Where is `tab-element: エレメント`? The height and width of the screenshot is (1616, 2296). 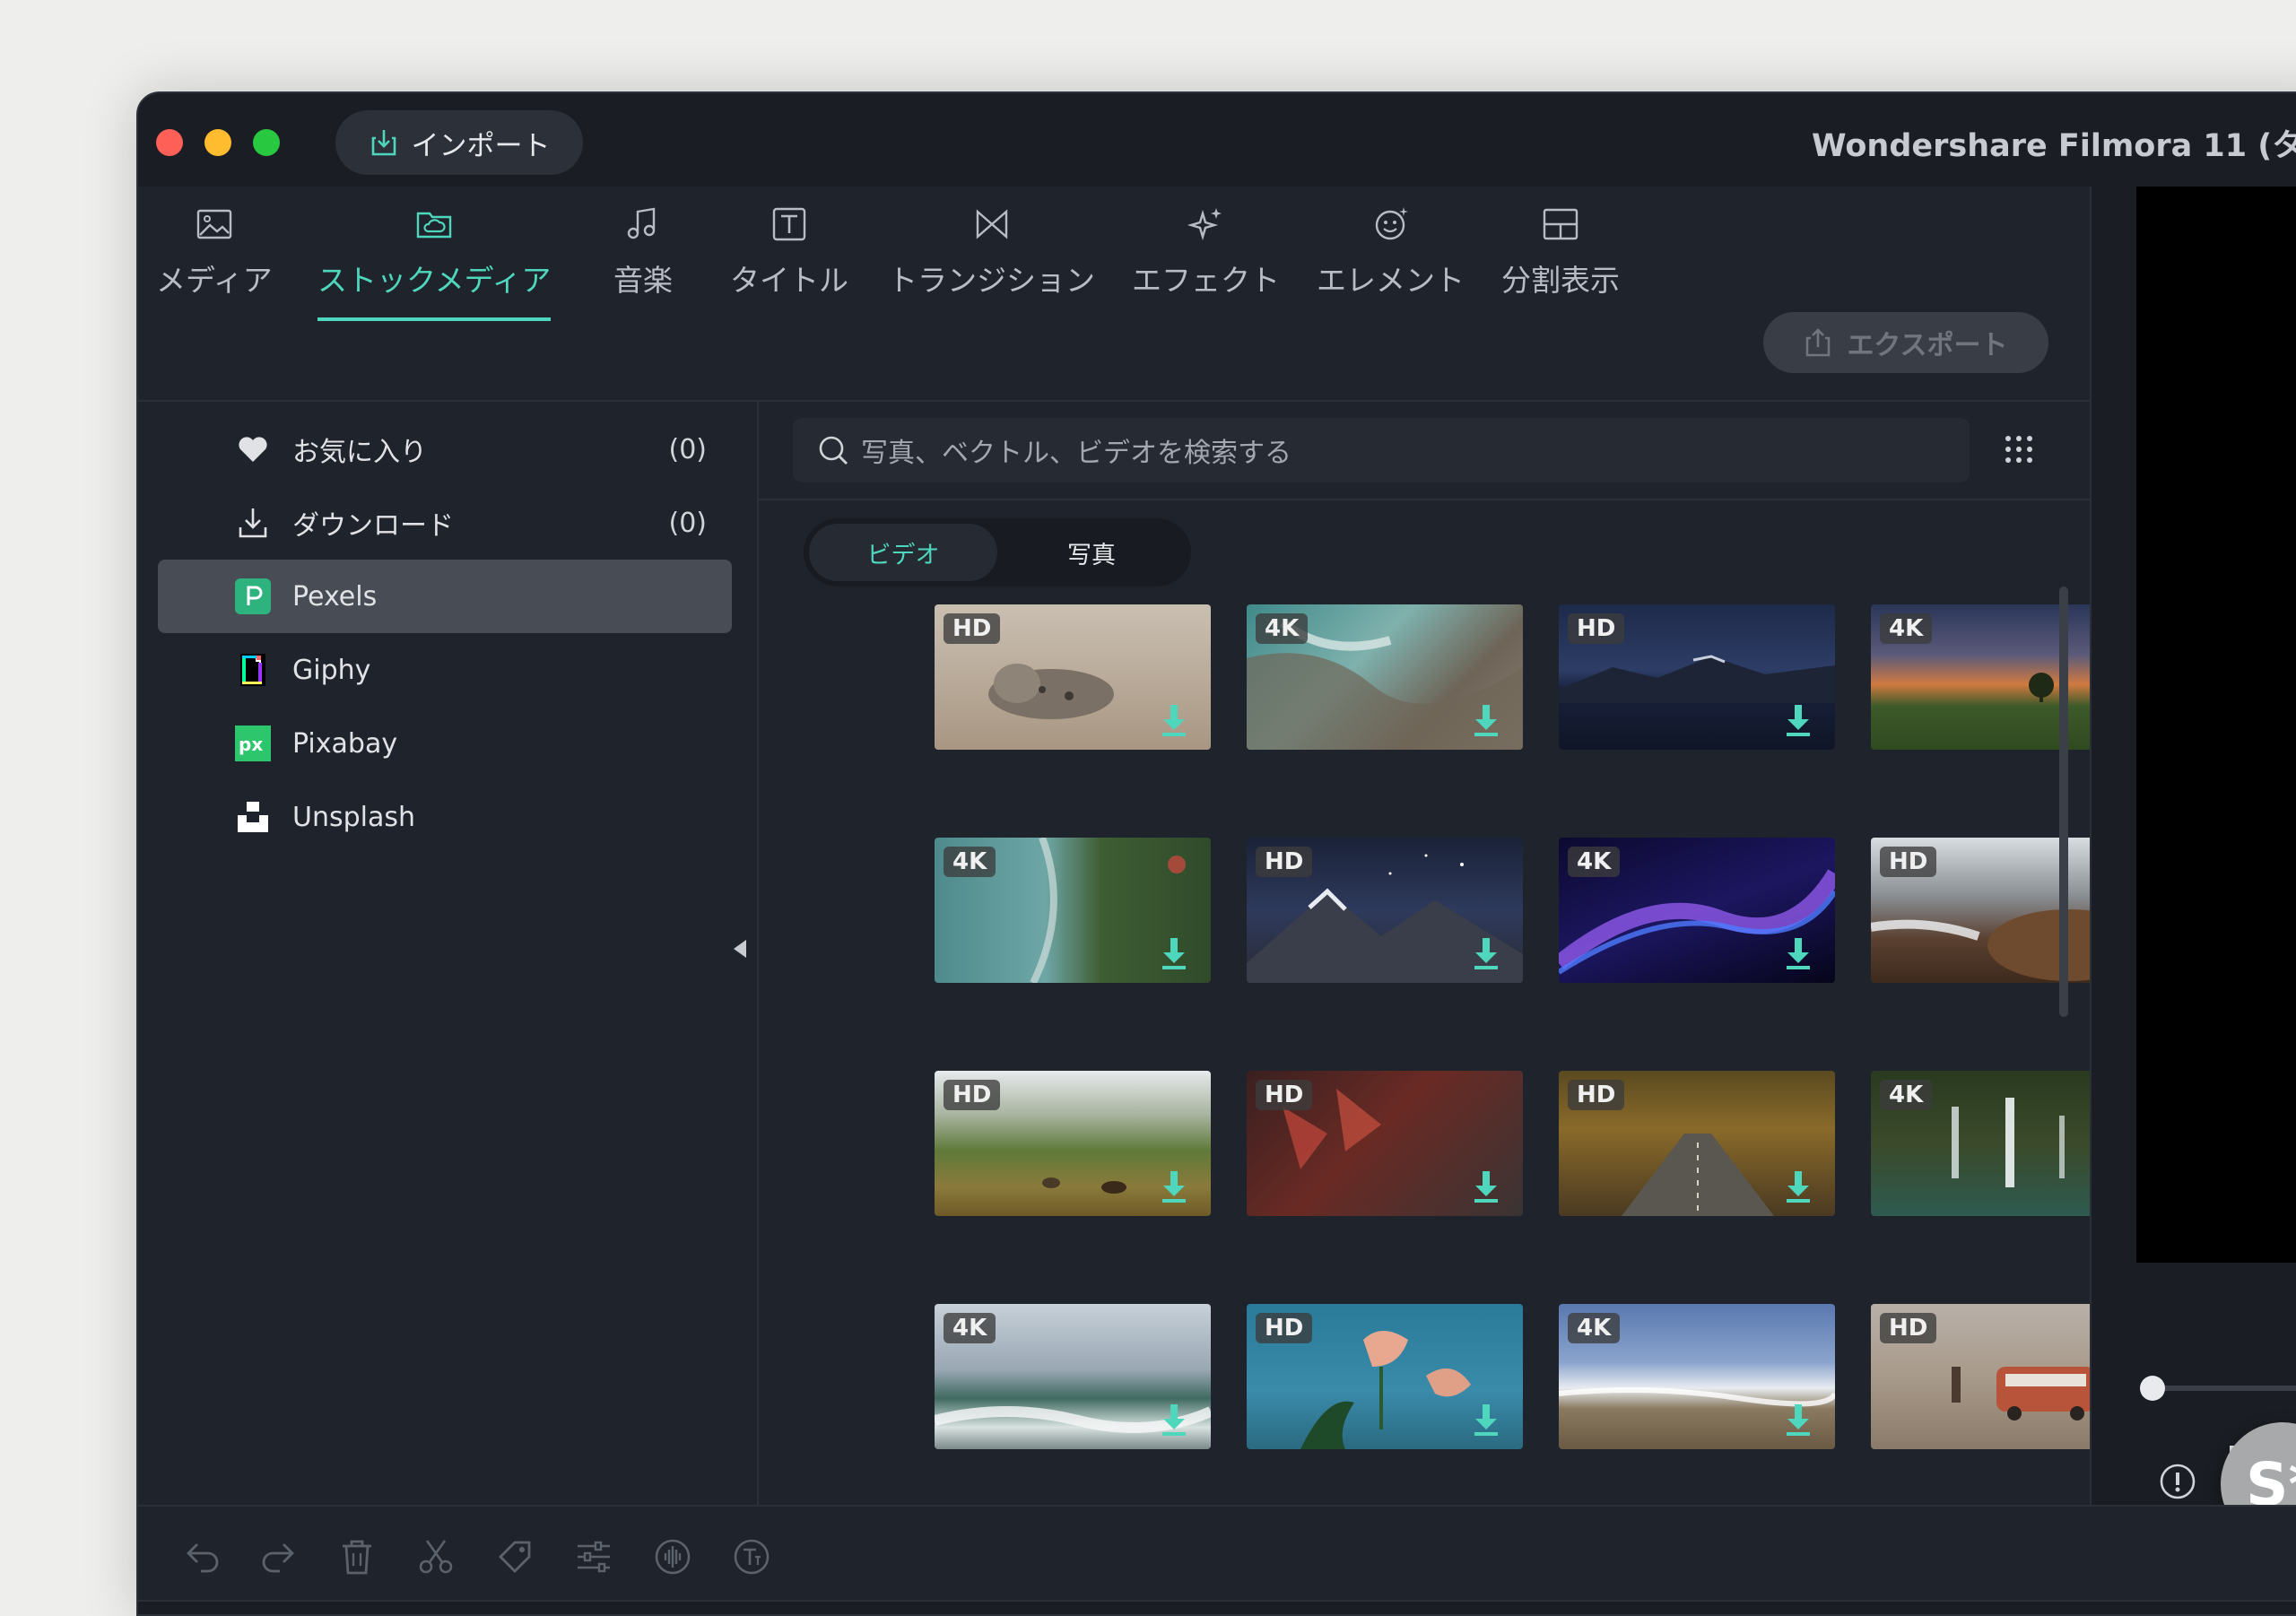 tab-element: エレメント is located at coordinates (1391, 258).